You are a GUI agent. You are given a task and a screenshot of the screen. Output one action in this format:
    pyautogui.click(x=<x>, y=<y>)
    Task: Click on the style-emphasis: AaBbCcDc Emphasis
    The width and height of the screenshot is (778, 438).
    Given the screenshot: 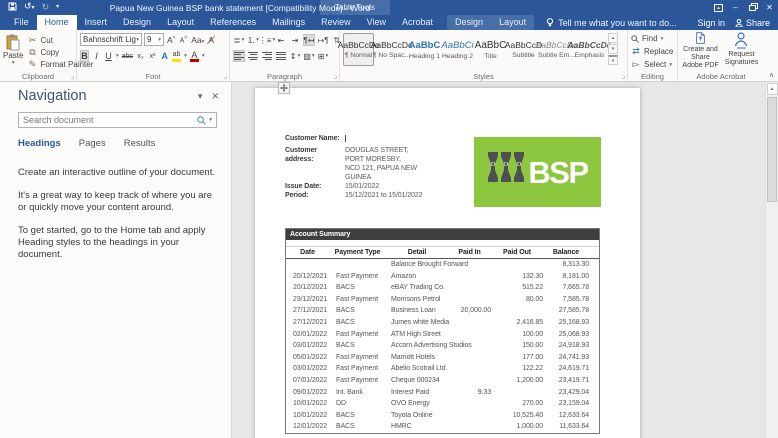 What is the action you would take?
    pyautogui.click(x=590, y=49)
    